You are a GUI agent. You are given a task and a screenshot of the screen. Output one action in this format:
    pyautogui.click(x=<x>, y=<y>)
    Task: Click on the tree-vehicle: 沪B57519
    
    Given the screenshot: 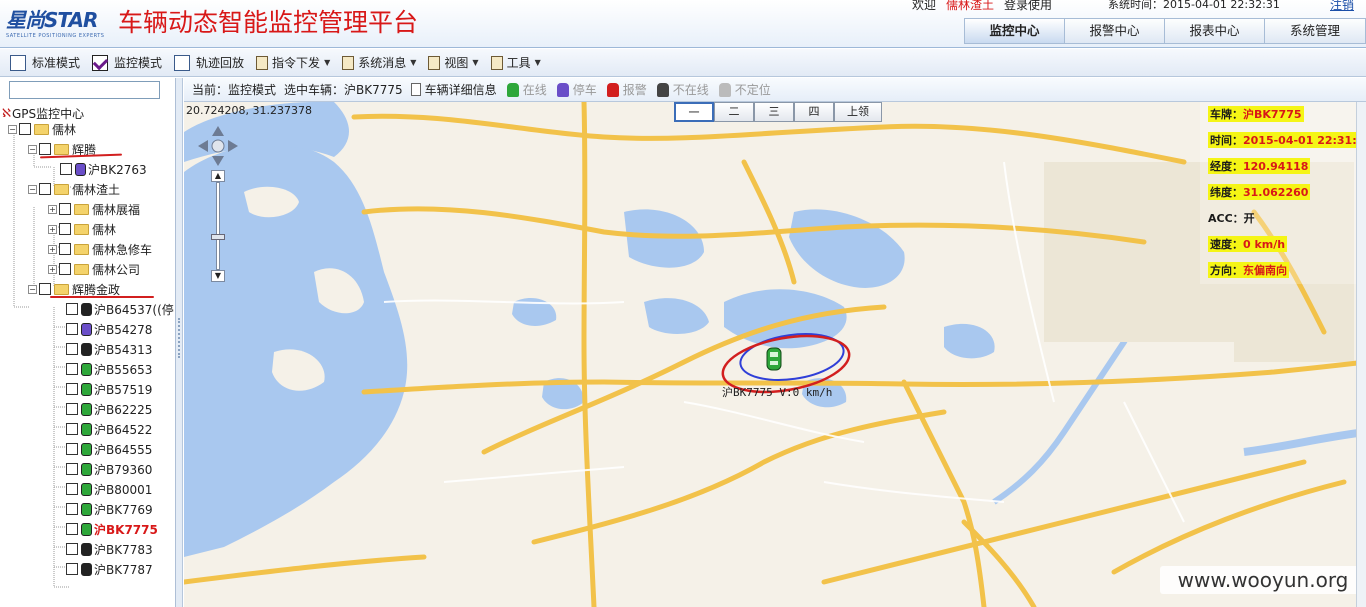 What is the action you would take?
    pyautogui.click(x=109, y=389)
    